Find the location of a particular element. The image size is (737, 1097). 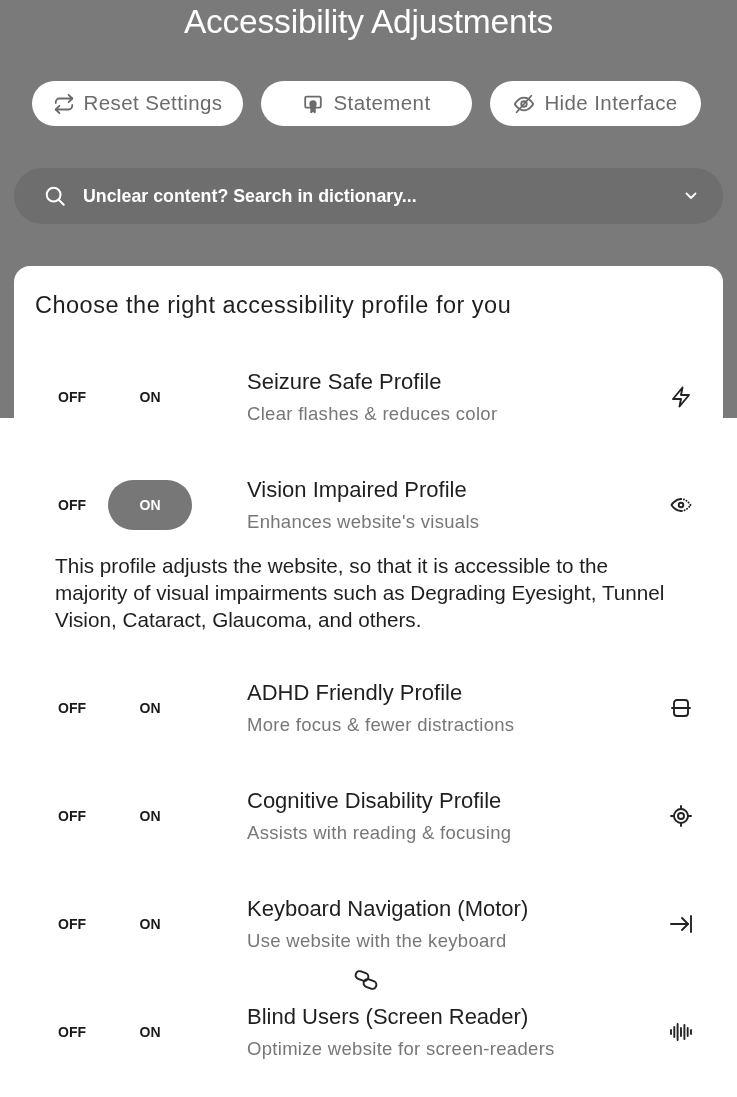

profile-title: ADHD Friendly Profile is located at coordinates (355, 692).